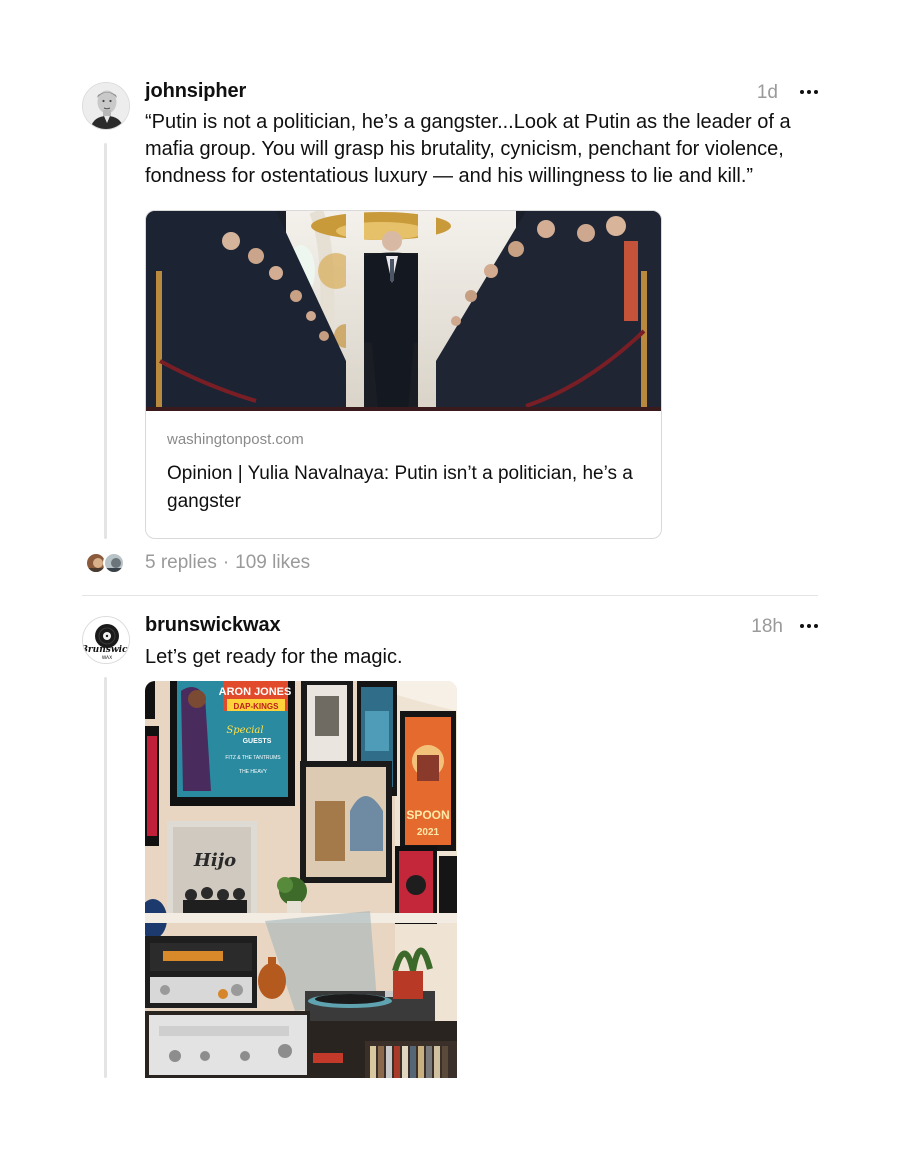 The height and width of the screenshot is (1161, 900). What do you see at coordinates (450, 595) in the screenshot?
I see `post-divider` at bounding box center [450, 595].